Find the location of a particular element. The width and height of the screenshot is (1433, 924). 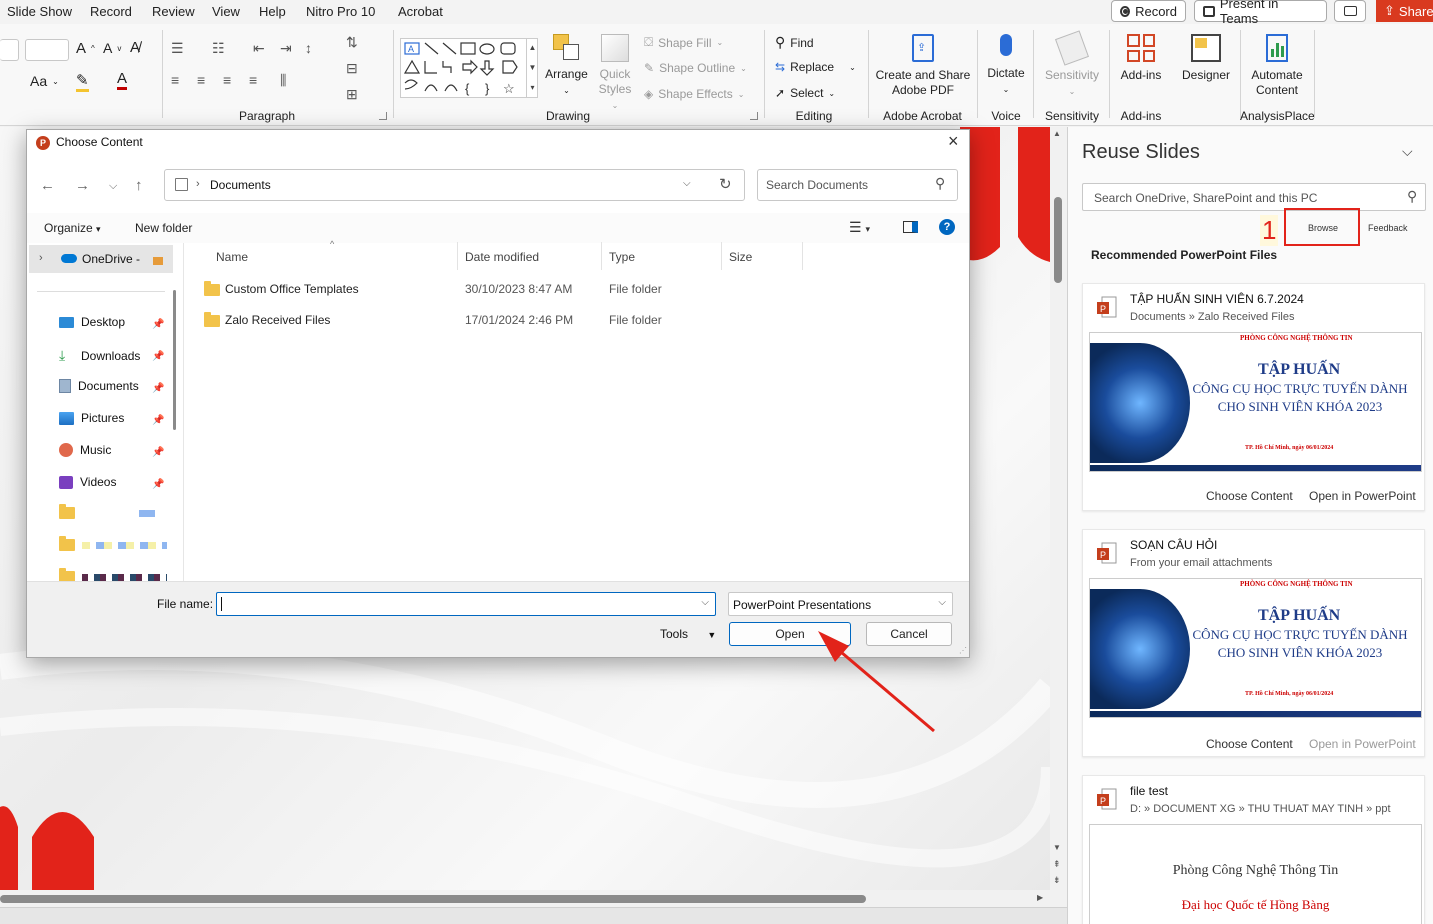

annotation-arrow-line is located at coordinates (881, 686).